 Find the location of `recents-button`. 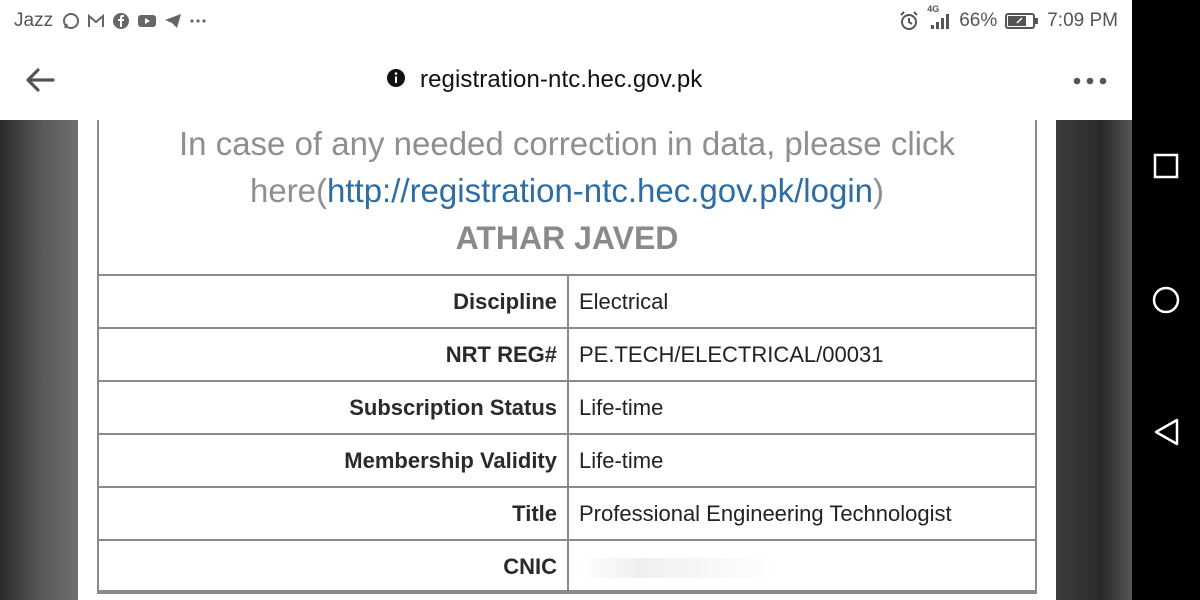

recents-button is located at coordinates (1166, 166).